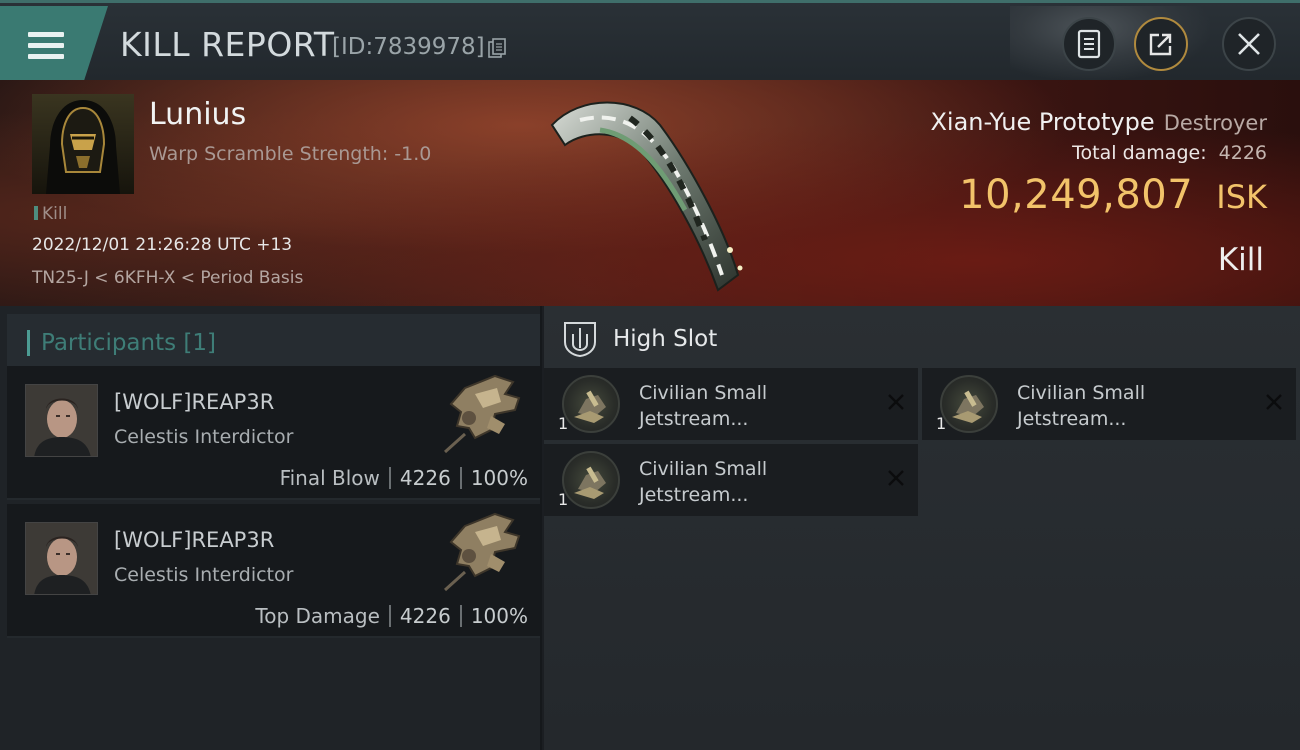 The image size is (1300, 750). Describe the element at coordinates (1139, 153) in the screenshot. I see `total-damage-label: Total damage:` at that location.